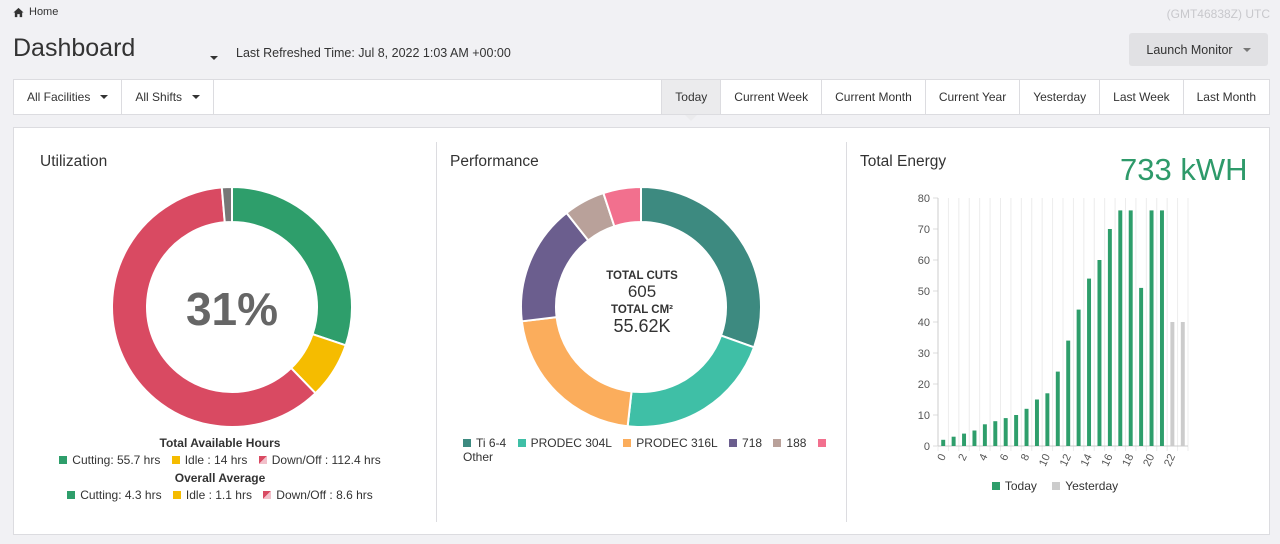 The image size is (1280, 544). What do you see at coordinates (924, 416) in the screenshot?
I see `y-tick-label: 10` at bounding box center [924, 416].